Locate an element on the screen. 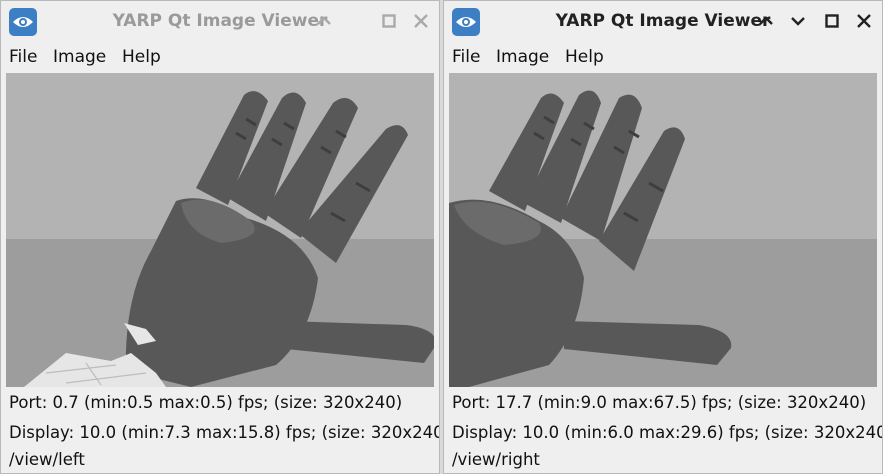 This screenshot has height=474, width=883. chevron-down-icon is located at coordinates (798, 21).